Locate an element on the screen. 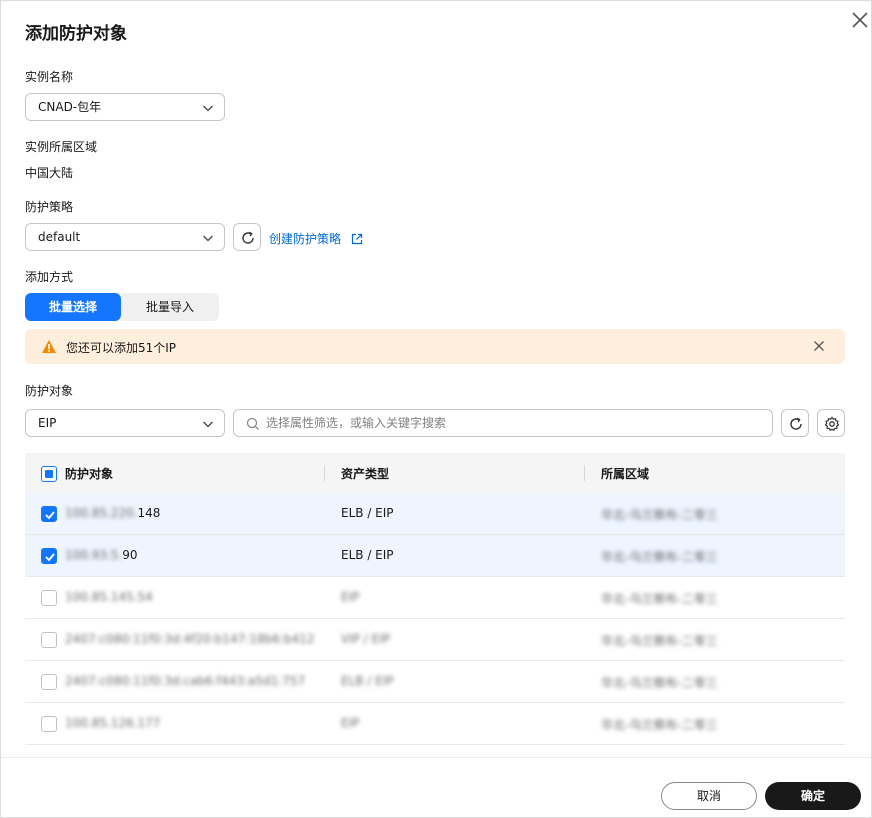  object-ip-cell: 100.85.126.177 is located at coordinates (113, 723).